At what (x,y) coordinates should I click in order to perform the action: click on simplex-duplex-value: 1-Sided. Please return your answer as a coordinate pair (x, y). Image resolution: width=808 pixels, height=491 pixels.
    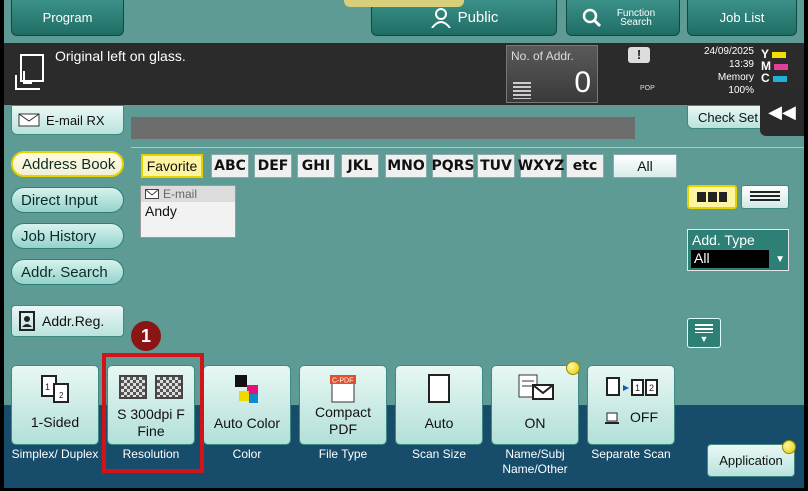
    Looking at the image, I should click on (55, 422).